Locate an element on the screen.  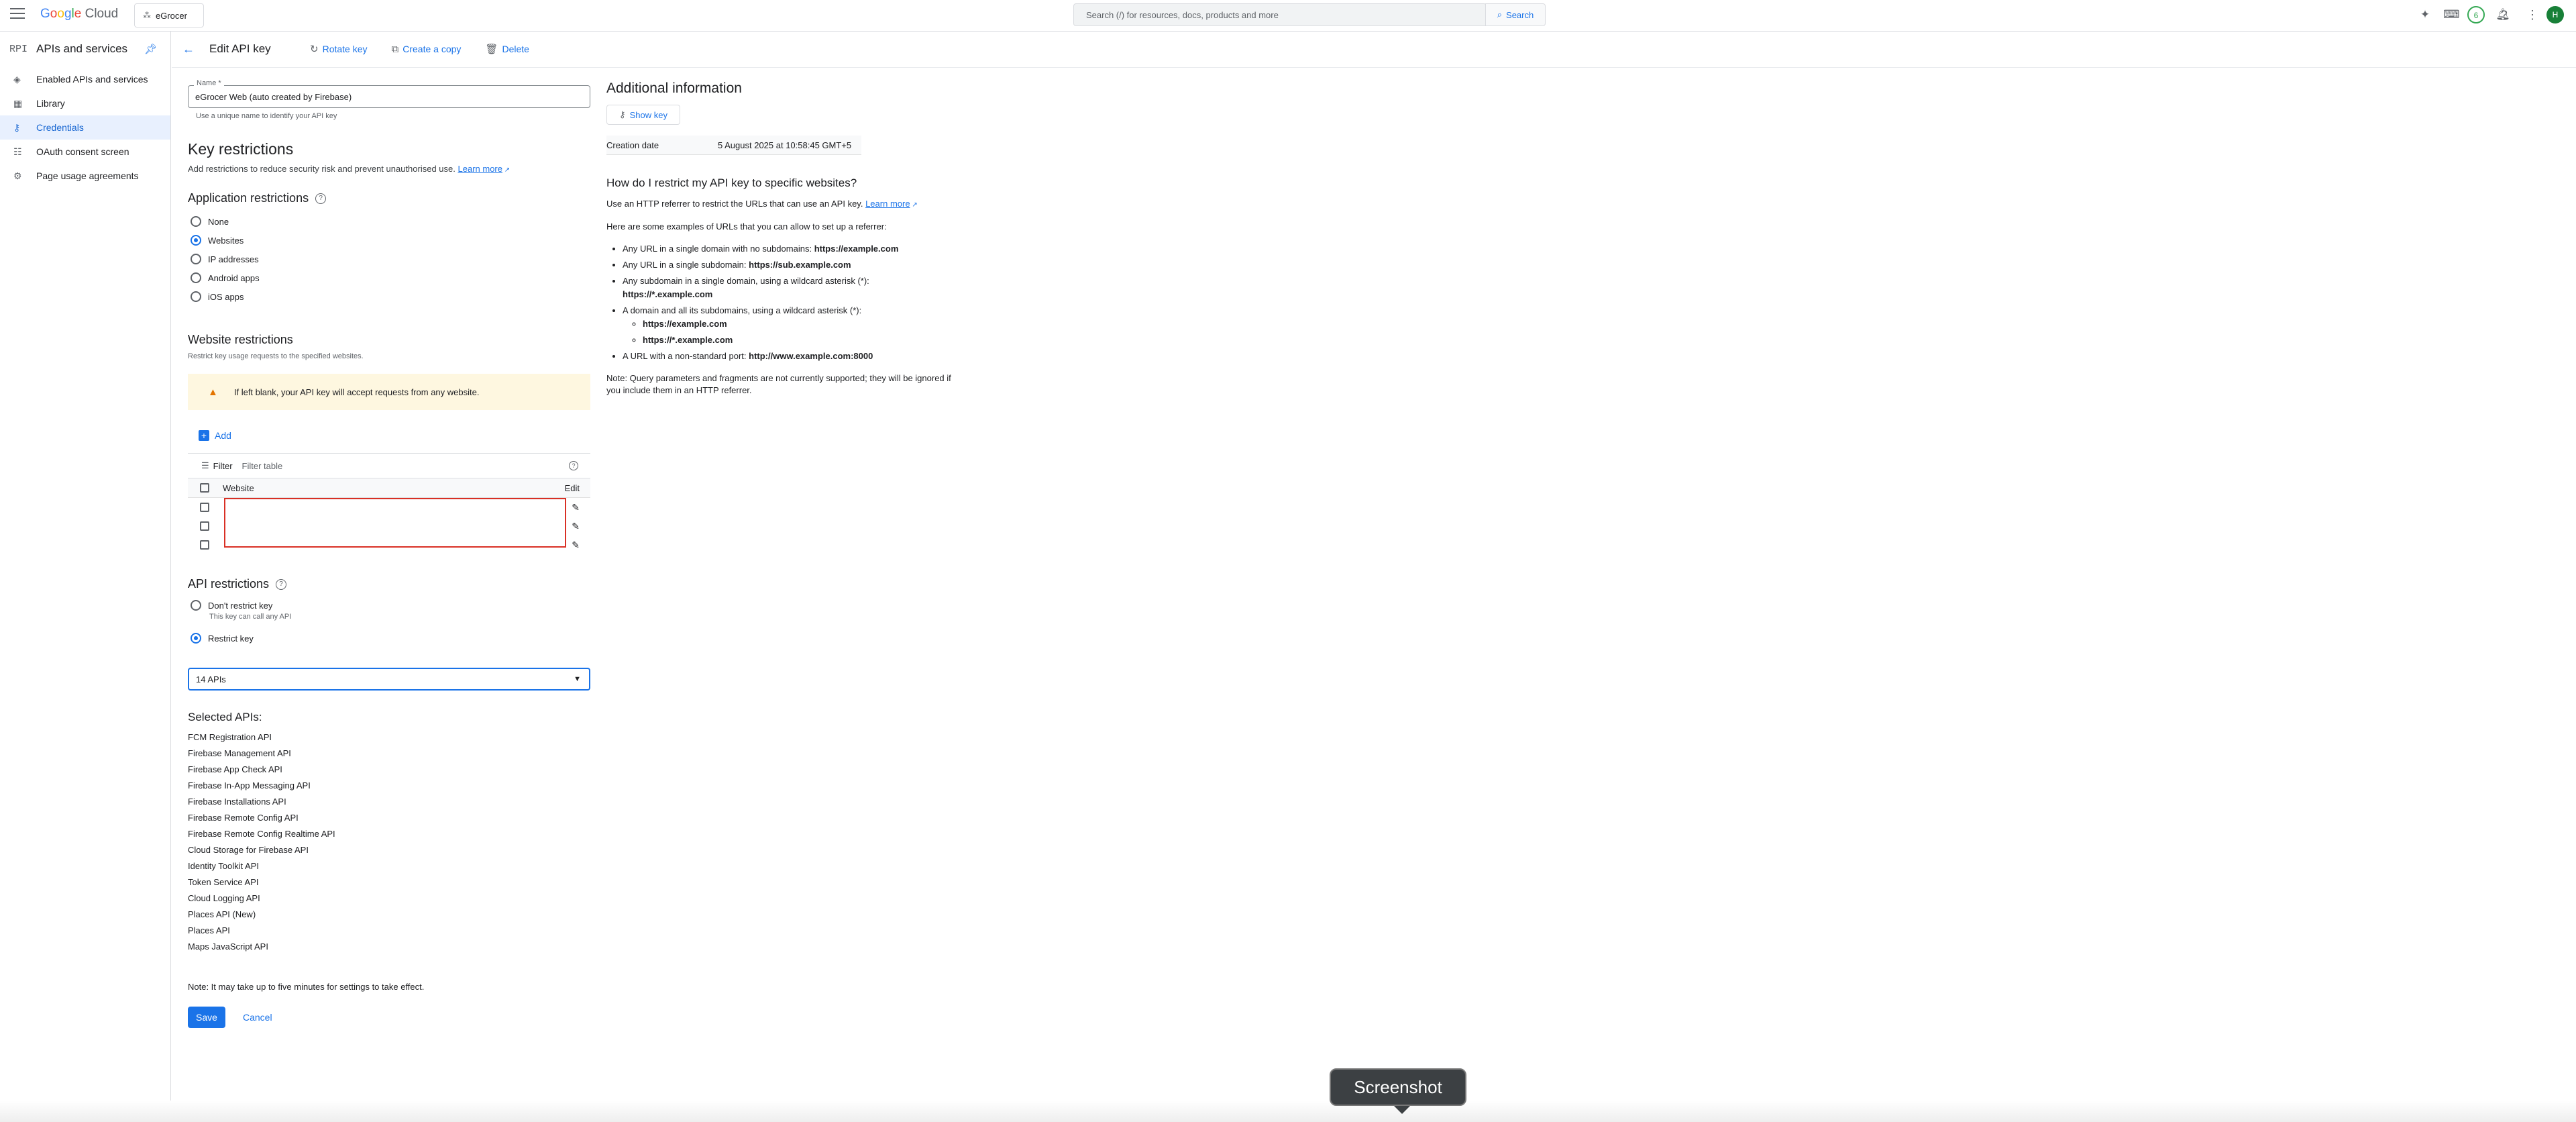
column-help-icon: ? is located at coordinates (573, 465).